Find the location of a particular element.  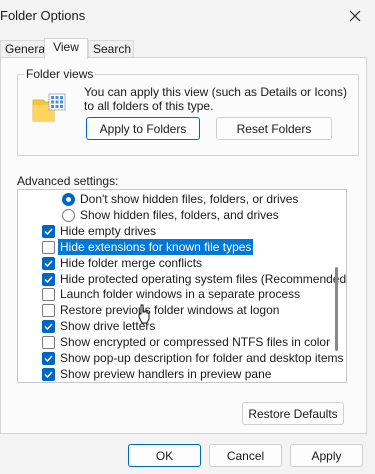

setting-label: Hide extensions for known file types is located at coordinates (156, 246).